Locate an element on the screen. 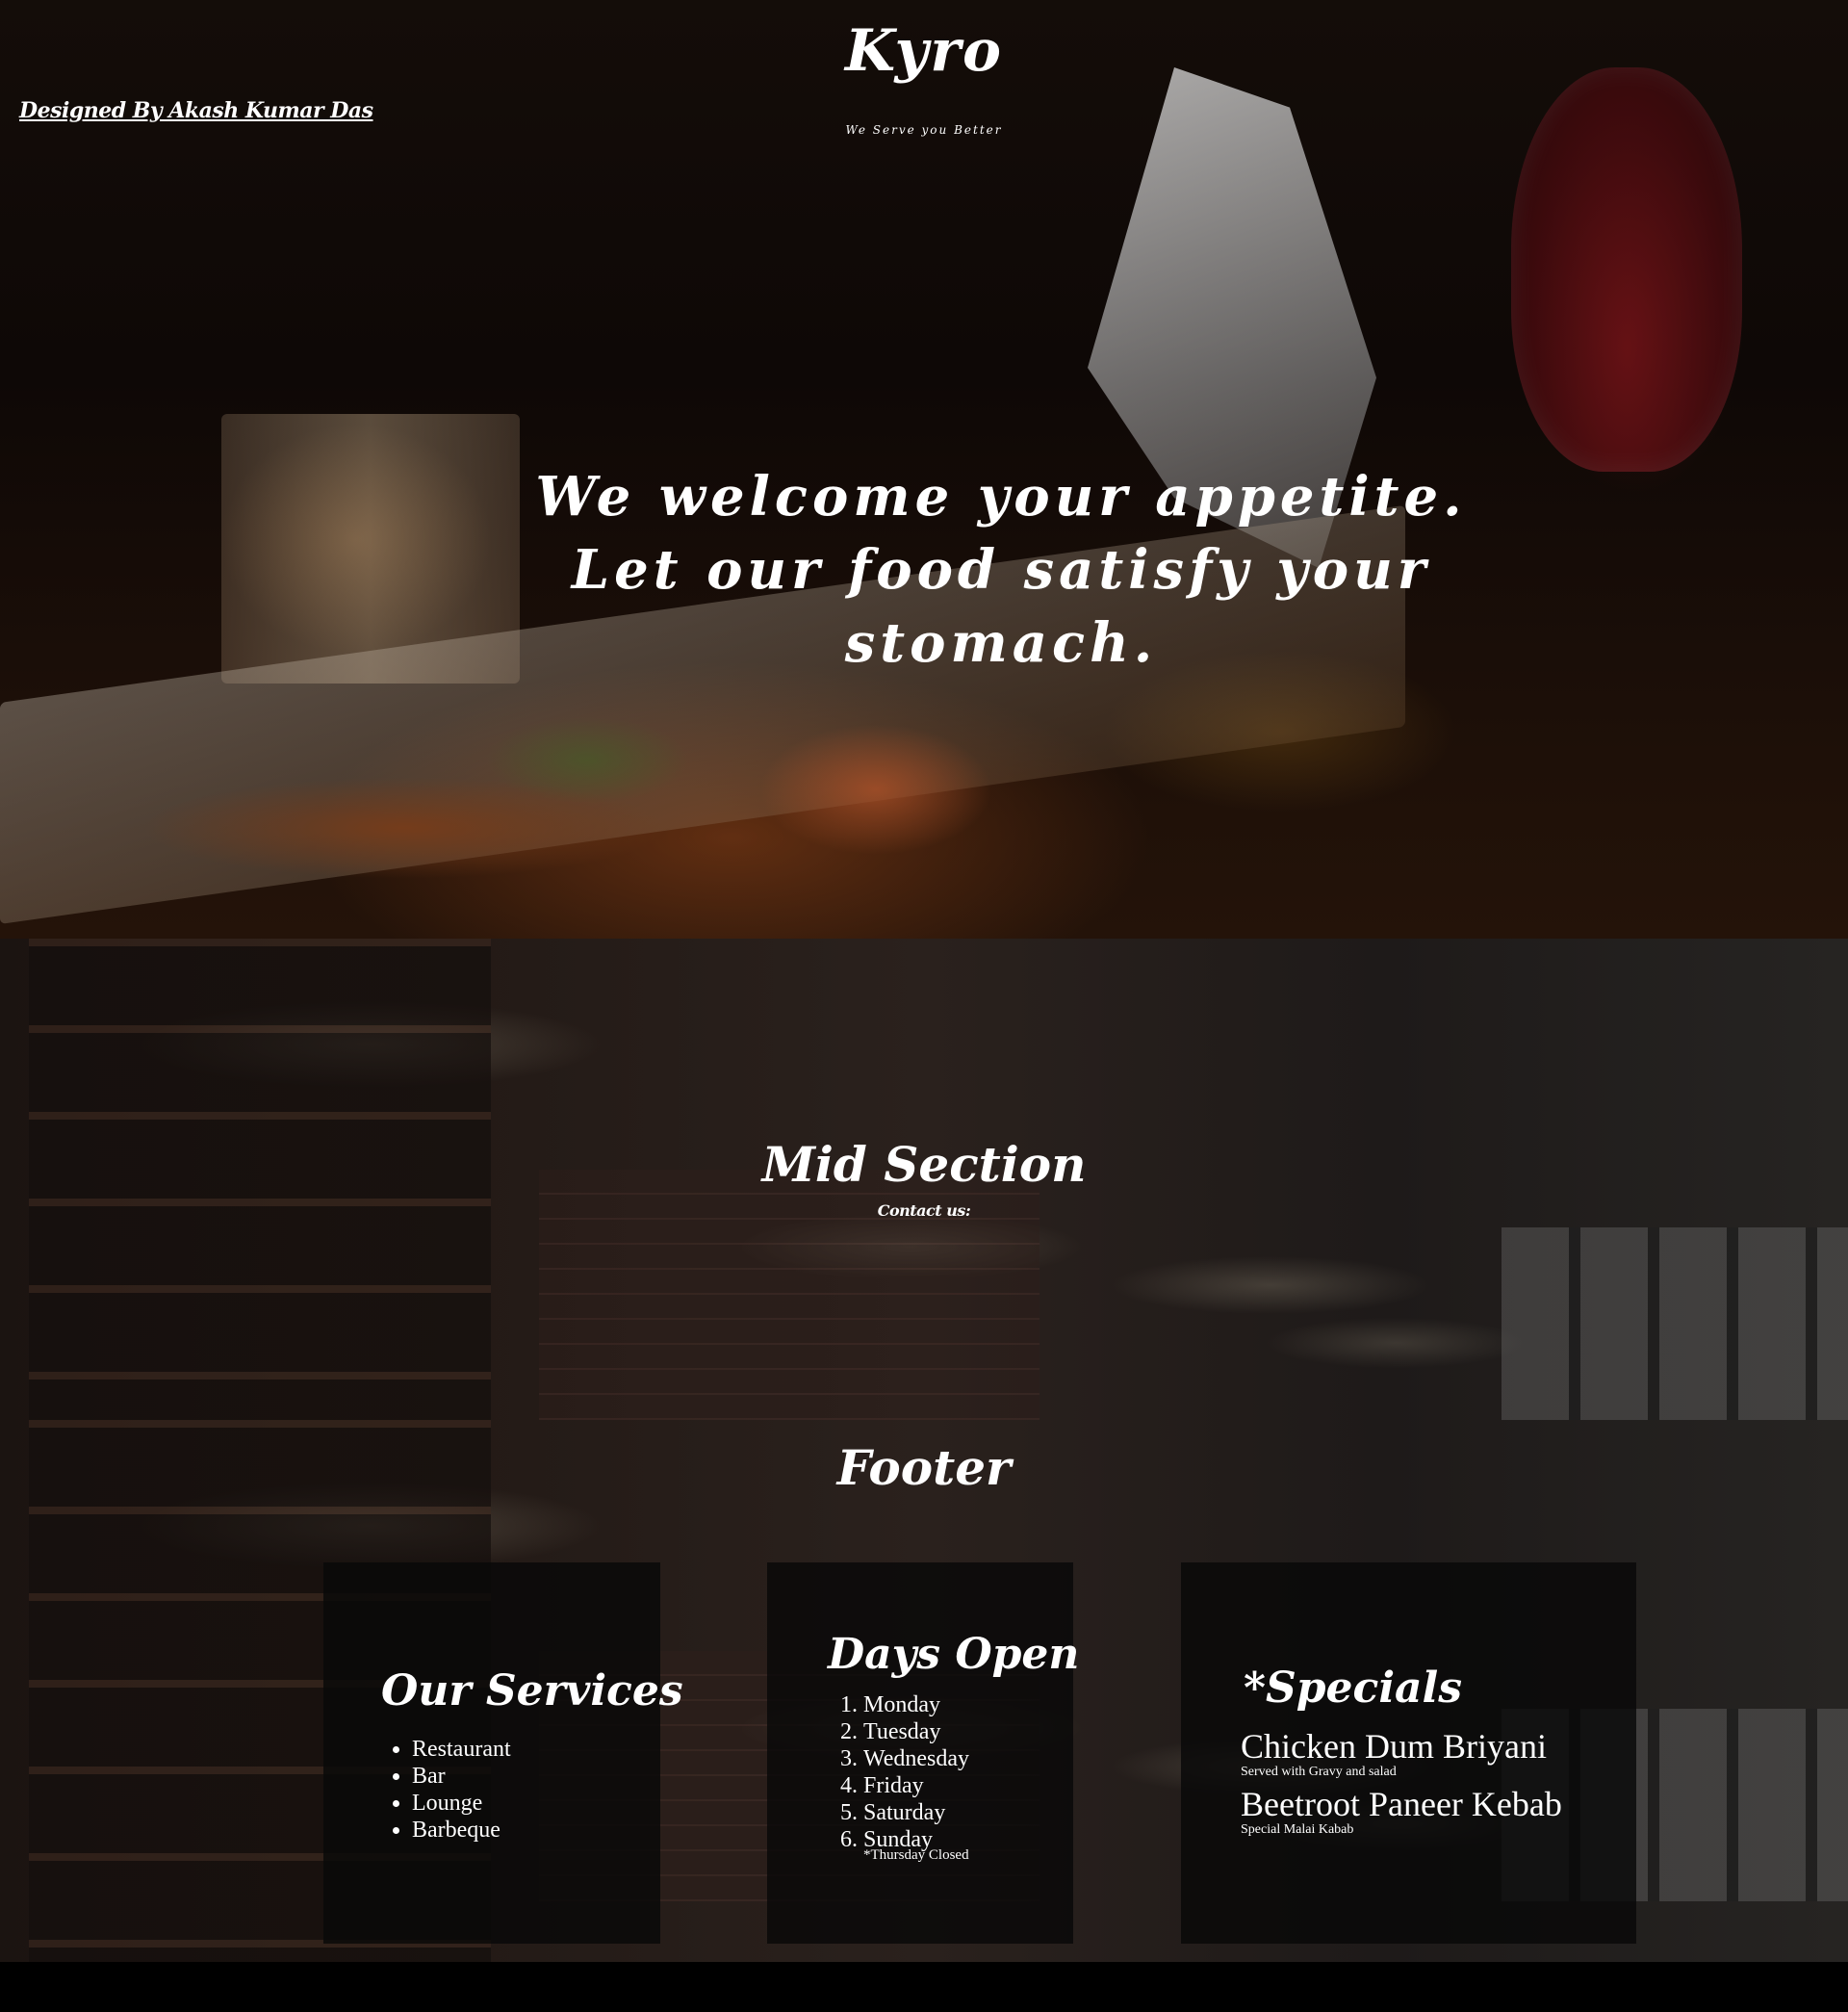 The width and height of the screenshot is (1848, 2012). designer-credit: Designed By Akash Kumar Das is located at coordinates (196, 111).